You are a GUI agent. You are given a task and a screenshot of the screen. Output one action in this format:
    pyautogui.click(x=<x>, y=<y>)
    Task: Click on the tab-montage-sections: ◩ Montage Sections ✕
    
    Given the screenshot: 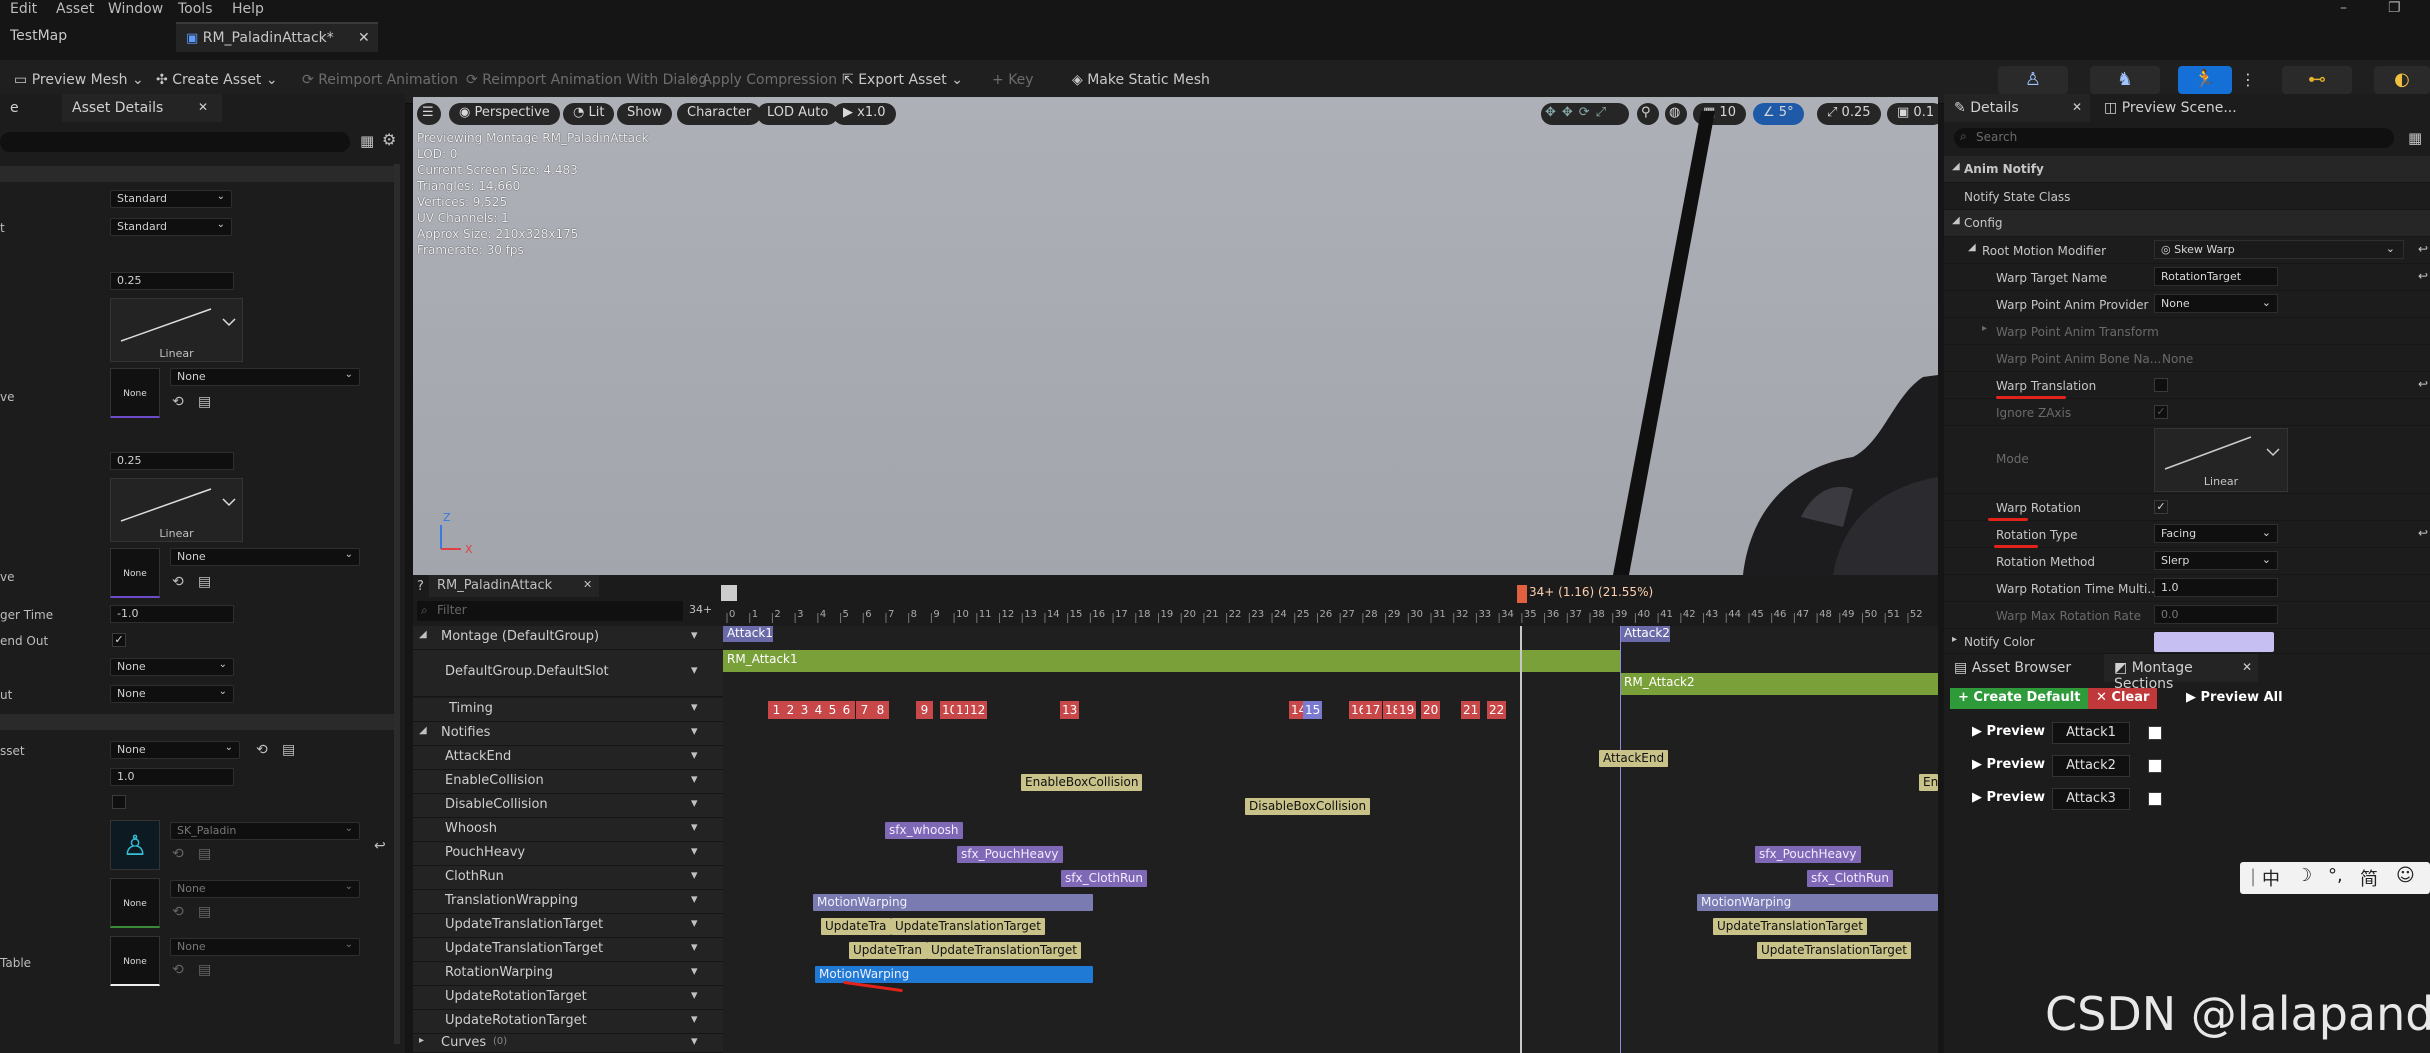 What is the action you would take?
    pyautogui.click(x=2181, y=673)
    